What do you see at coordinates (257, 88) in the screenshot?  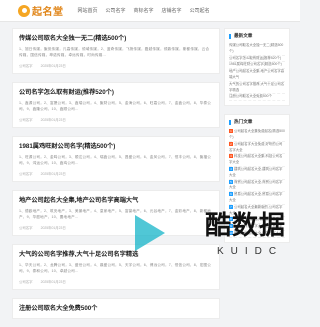 I see `latest-item: 大气的公司名字推荐,大气十足公司名字精选` at bounding box center [257, 88].